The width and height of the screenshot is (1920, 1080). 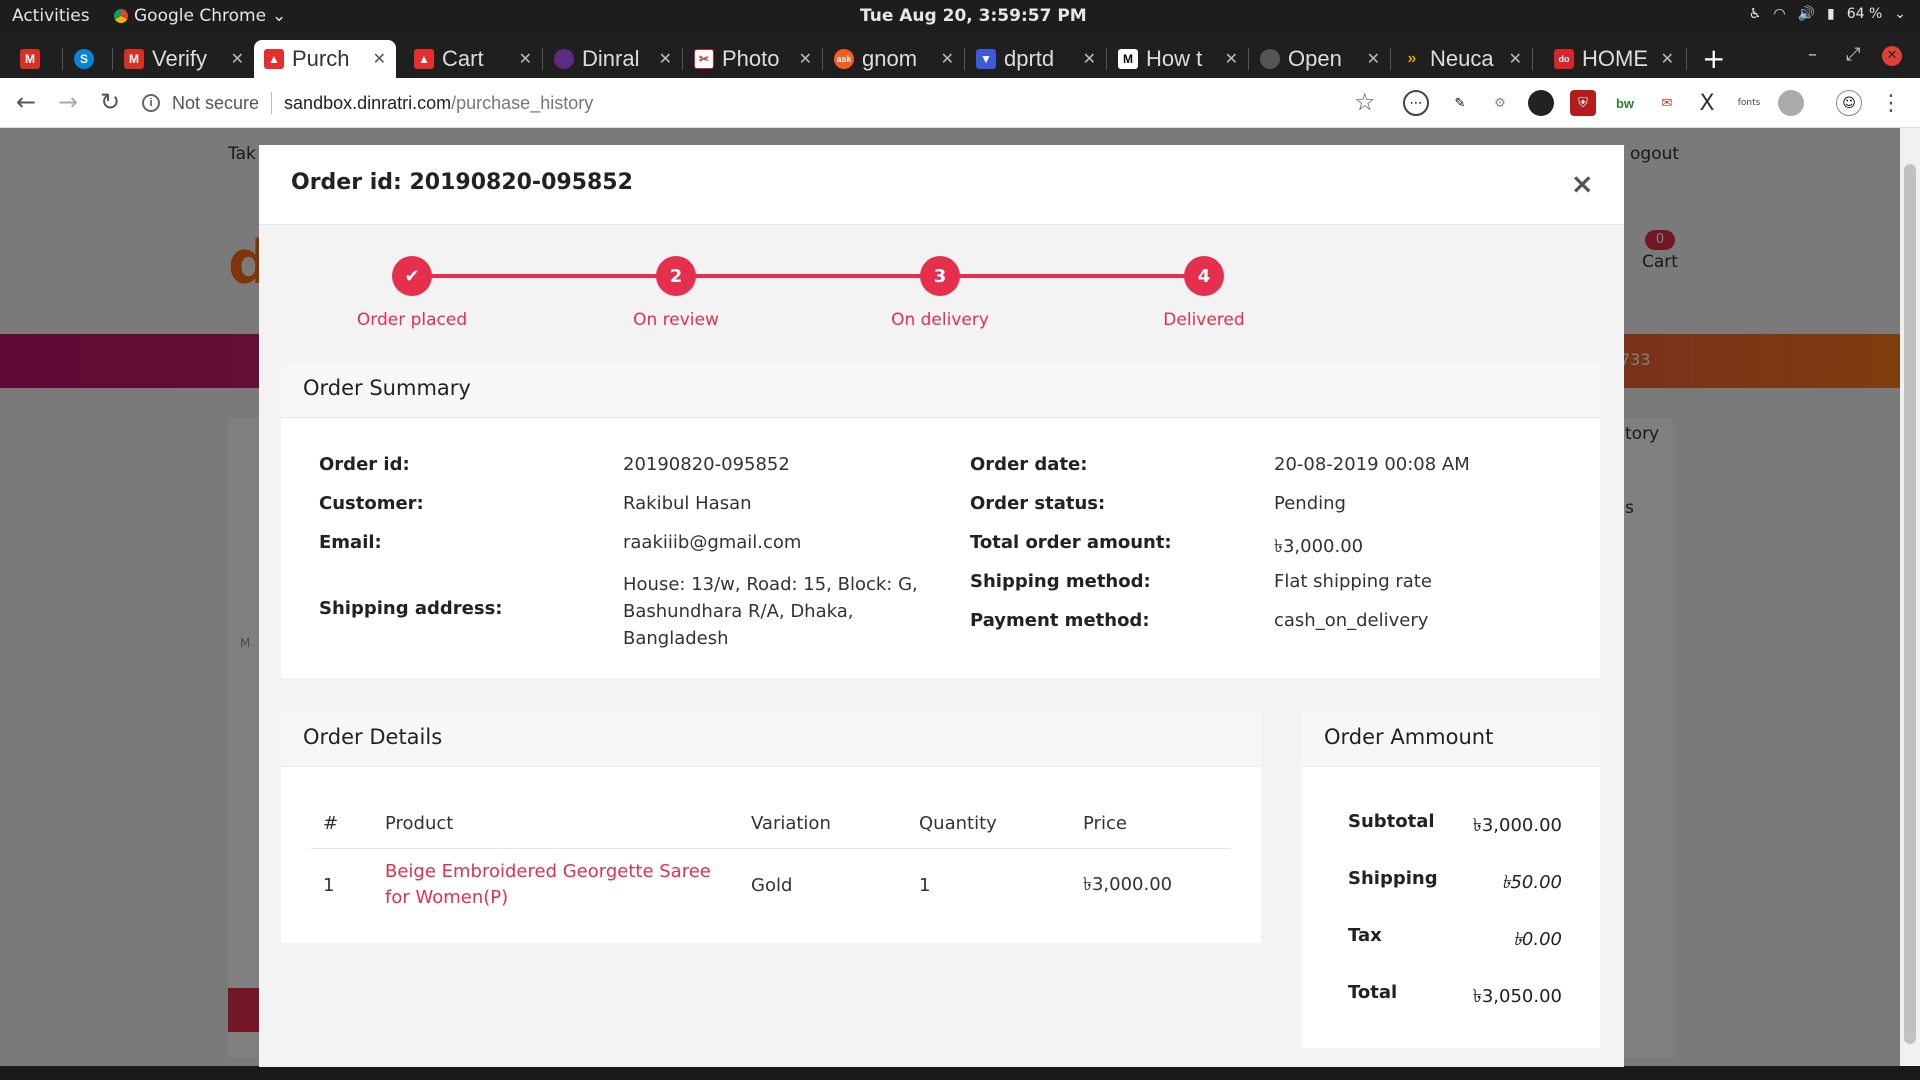 What do you see at coordinates (1365, 102) in the screenshot?
I see `bookmark-star-icon: ☆` at bounding box center [1365, 102].